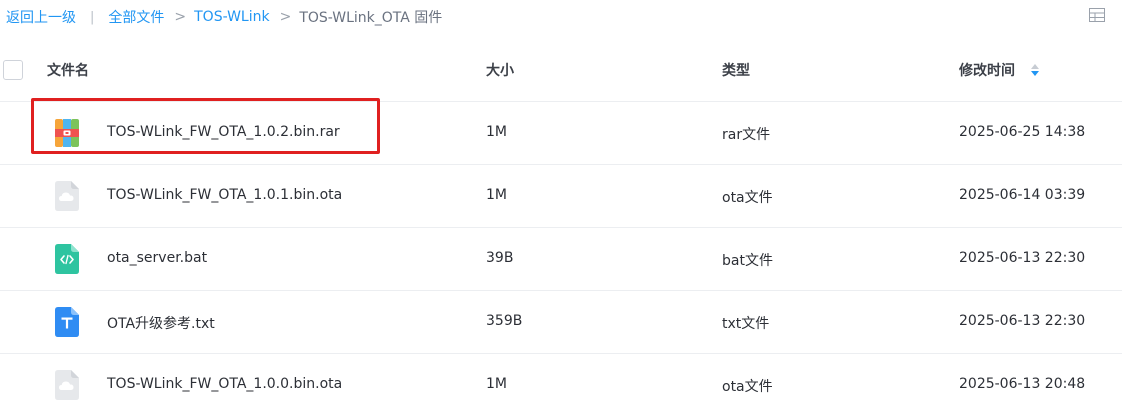 Image resolution: width=1122 pixels, height=410 pixels. Describe the element at coordinates (67, 322) in the screenshot. I see `text-file-icon` at that location.